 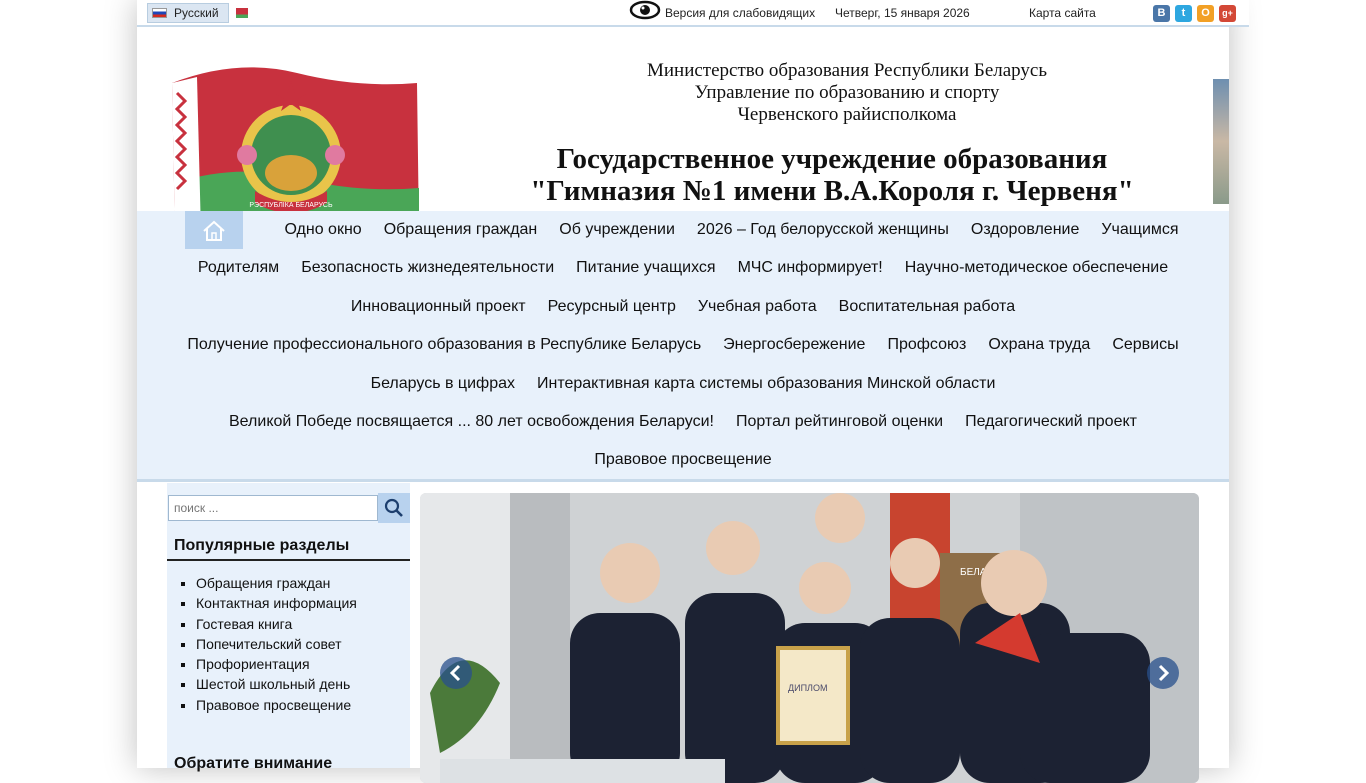 I want to click on ministry-line-2: Управление по образованию и спорту, so click(x=847, y=92).